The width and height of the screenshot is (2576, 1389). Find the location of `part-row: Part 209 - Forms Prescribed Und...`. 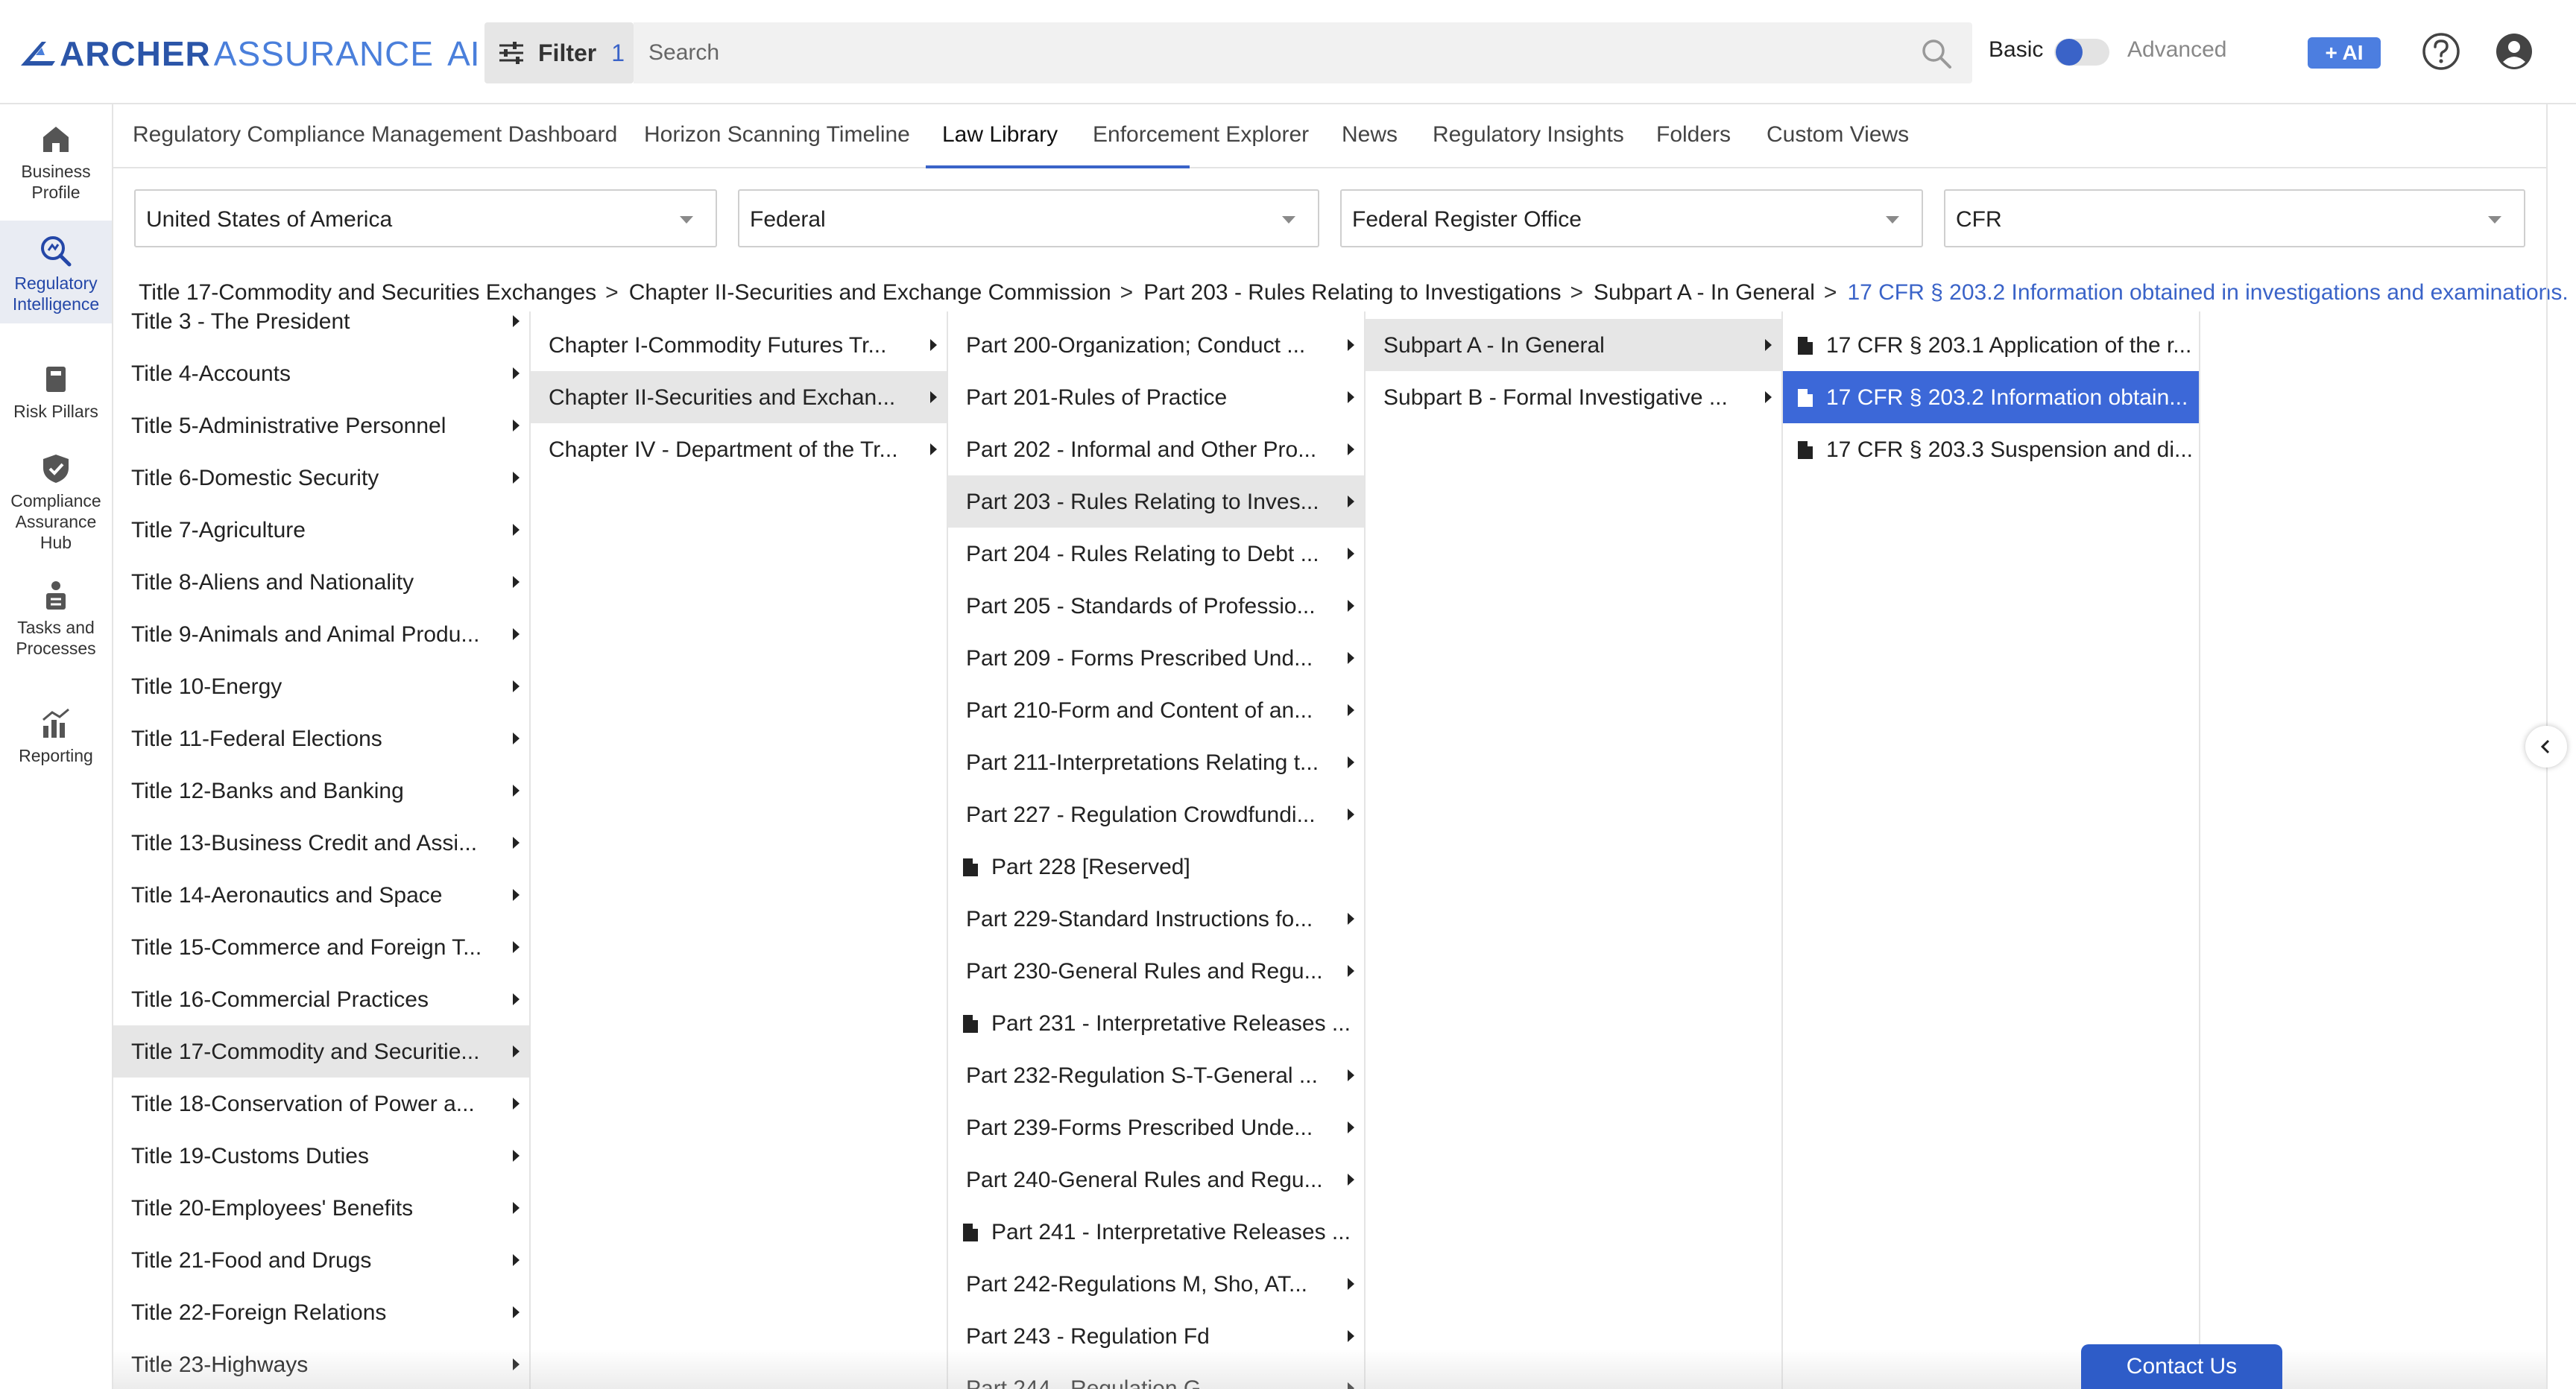

part-row: Part 209 - Forms Prescribed Und... is located at coordinates (1156, 658).